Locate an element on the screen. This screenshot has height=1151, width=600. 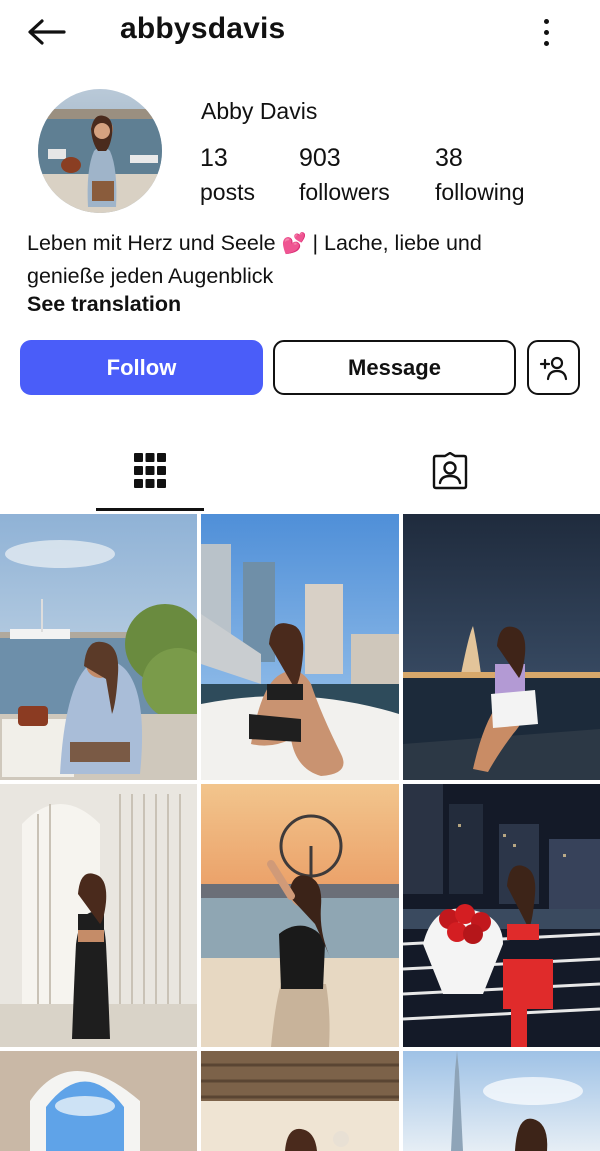
add-user-icon is located at coordinates (553, 368).